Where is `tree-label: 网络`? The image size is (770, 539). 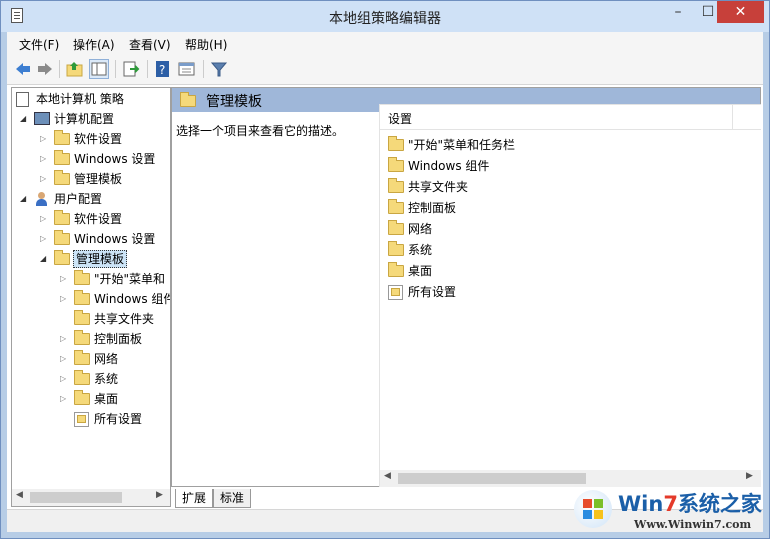 tree-label: 网络 is located at coordinates (106, 359).